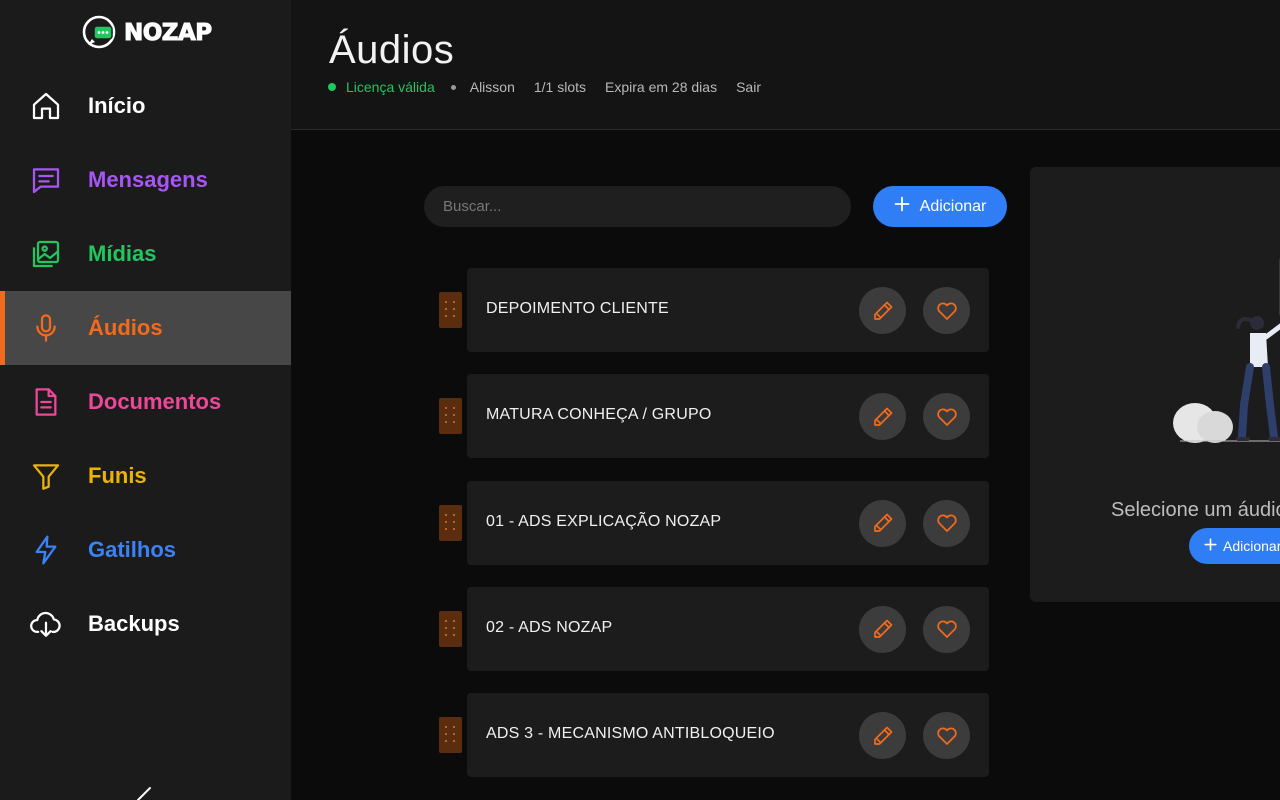  What do you see at coordinates (168, 33) in the screenshot?
I see `brand-name: NOZAP` at bounding box center [168, 33].